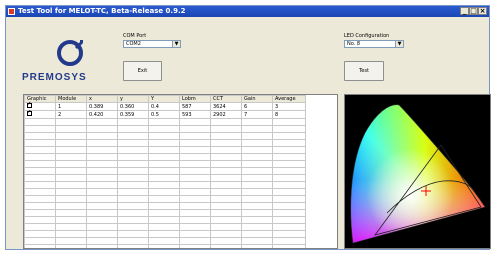  I want to click on led-config-select: No. 8 ▼, so click(374, 44).